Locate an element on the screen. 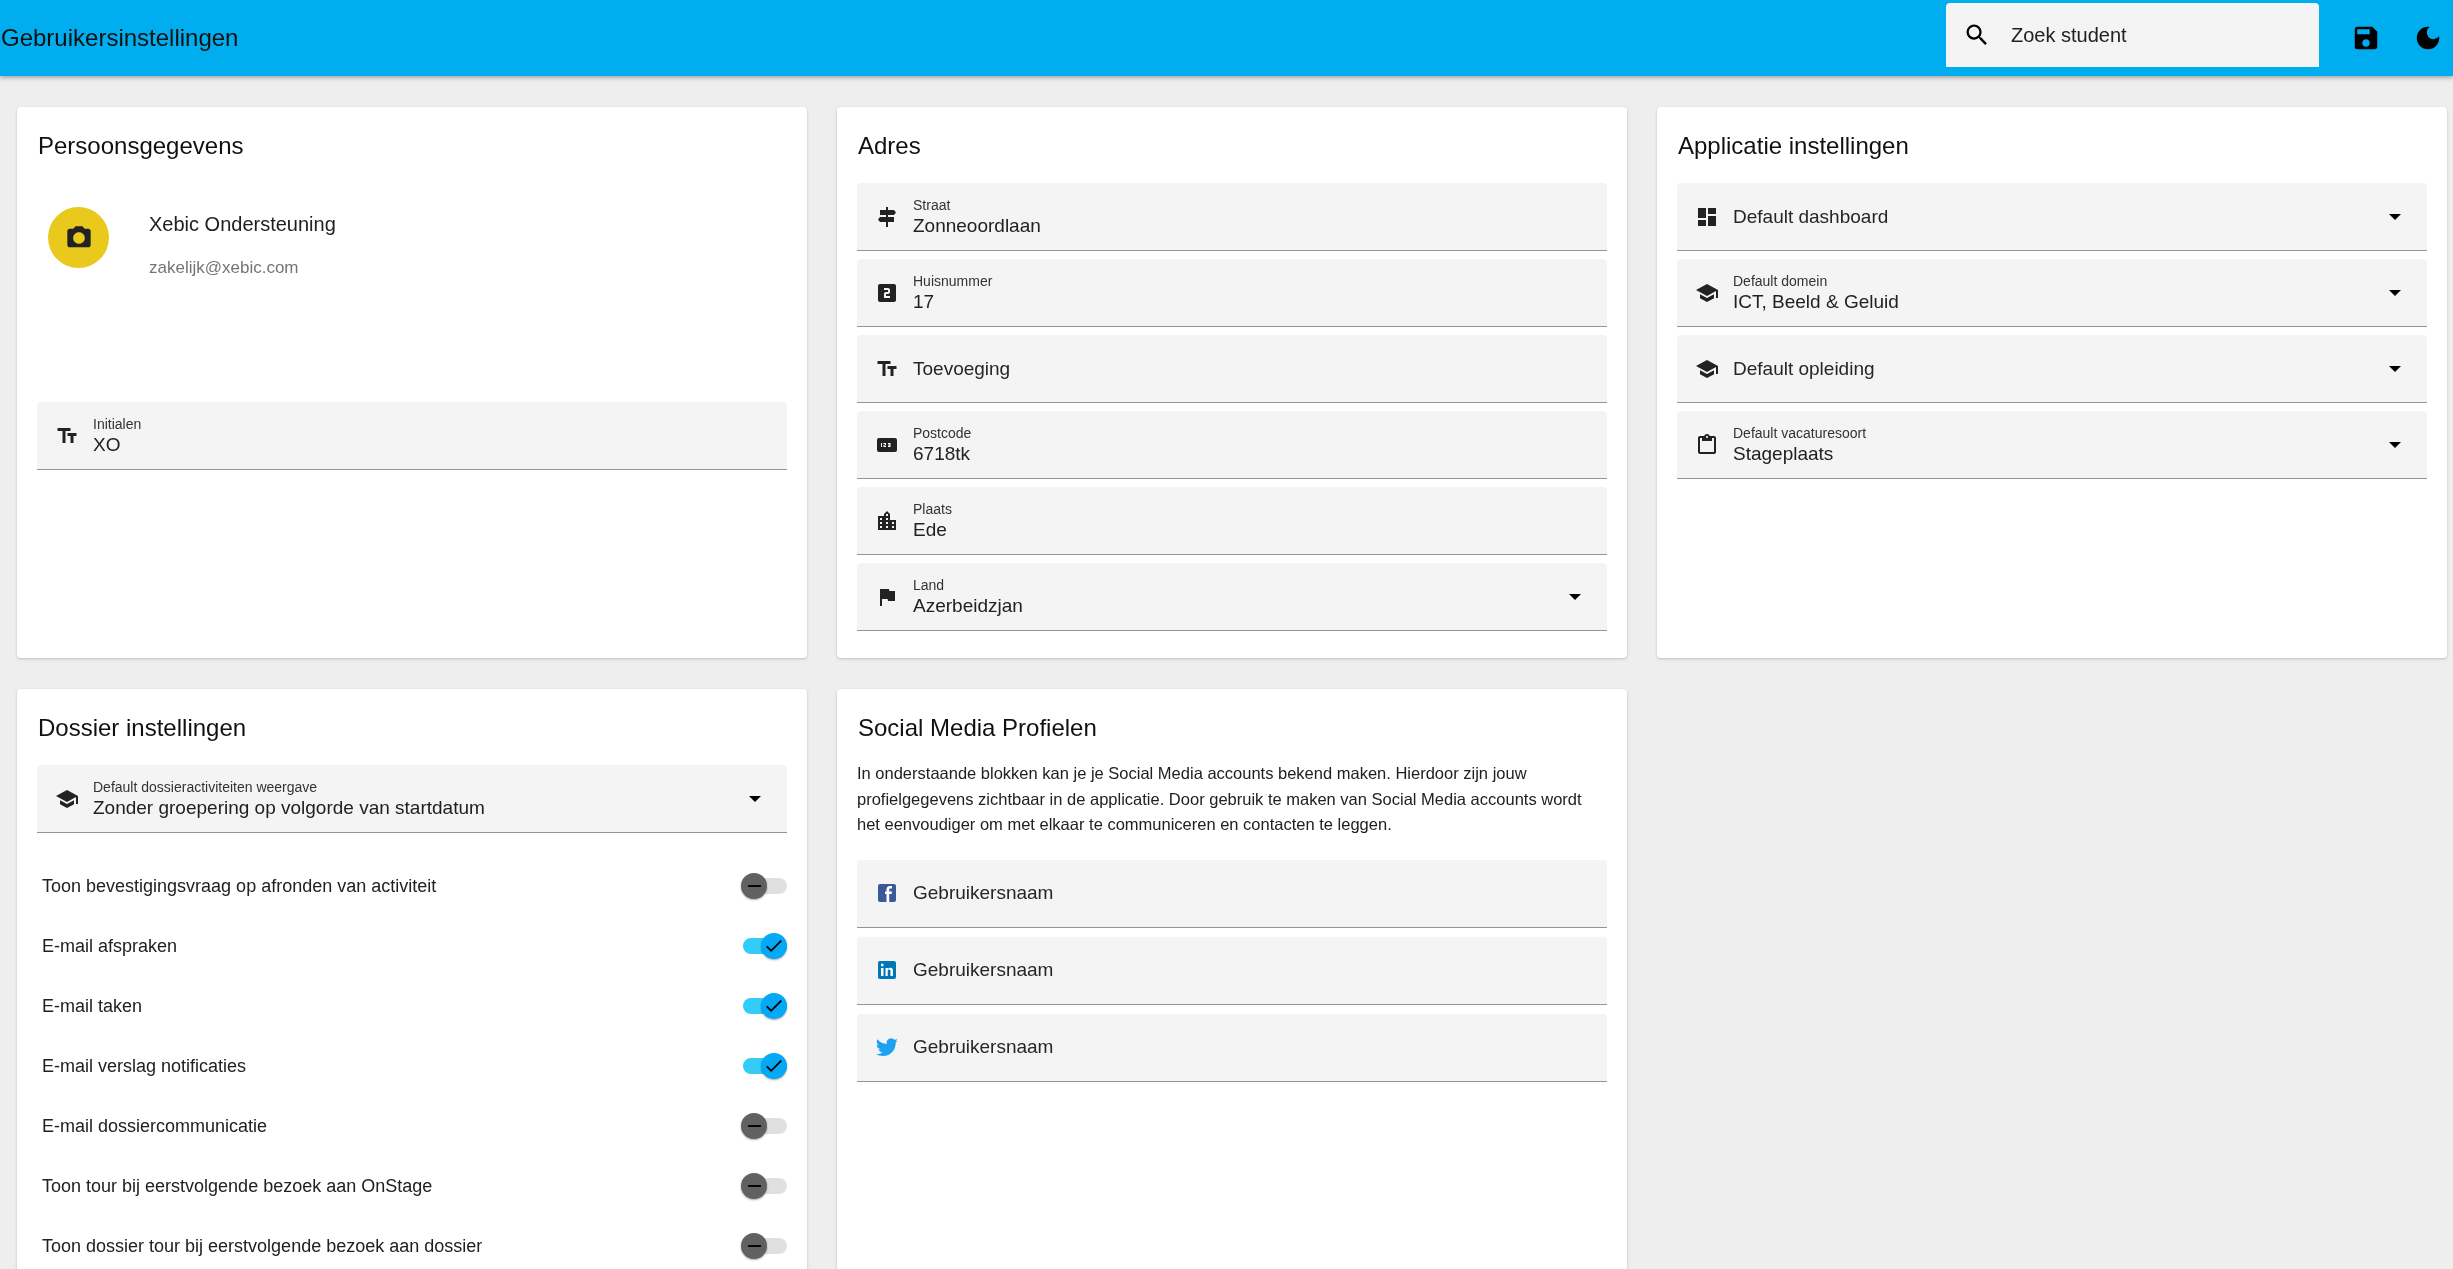 The width and height of the screenshot is (2453, 1269). text-field: Huisnummer 17 is located at coordinates (1232, 293).